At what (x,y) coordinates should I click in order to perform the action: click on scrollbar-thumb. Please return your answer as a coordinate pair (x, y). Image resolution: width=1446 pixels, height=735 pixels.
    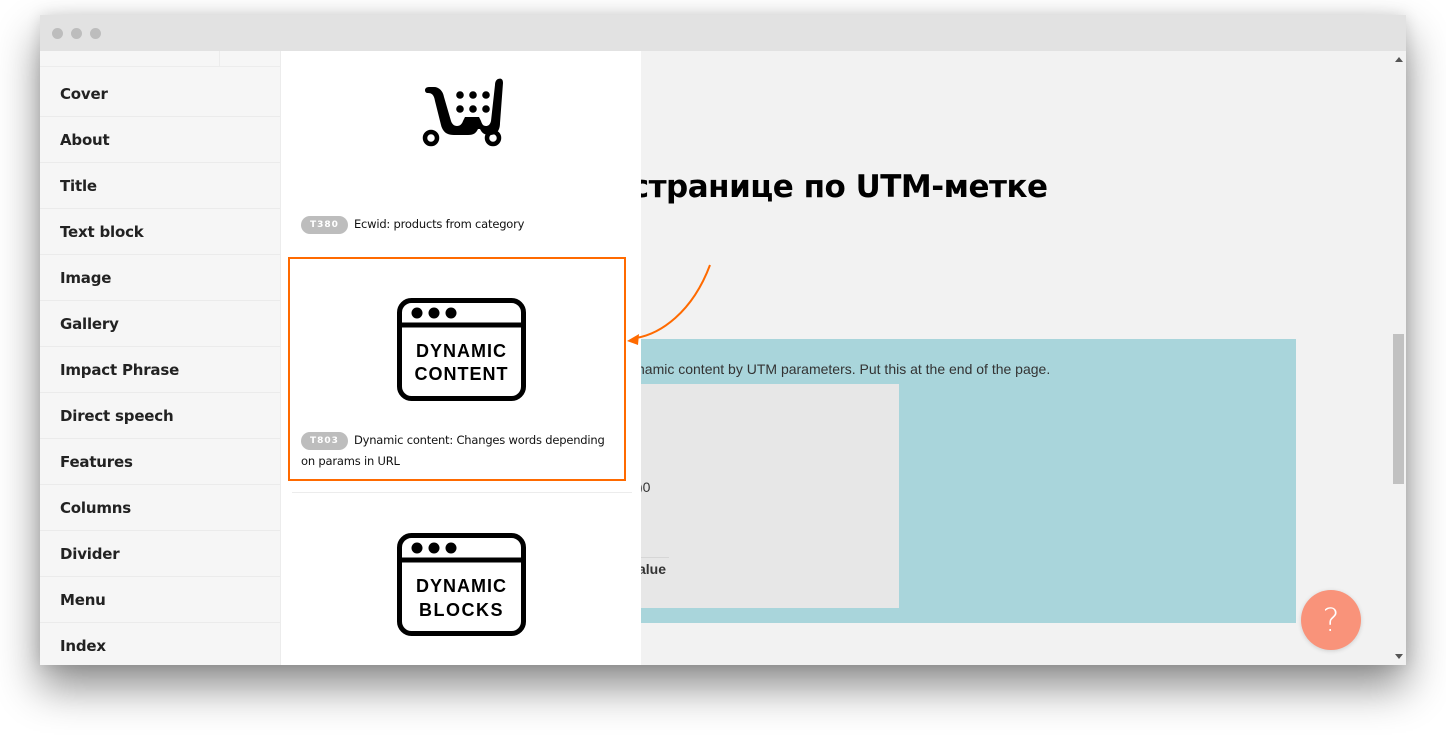
    Looking at the image, I should click on (1398, 409).